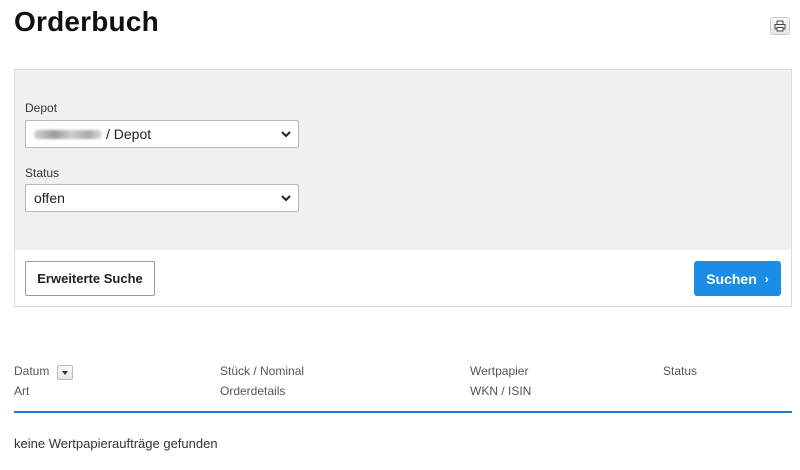  What do you see at coordinates (90, 278) in the screenshot?
I see `advanced-search-button: Erweiterte Suche` at bounding box center [90, 278].